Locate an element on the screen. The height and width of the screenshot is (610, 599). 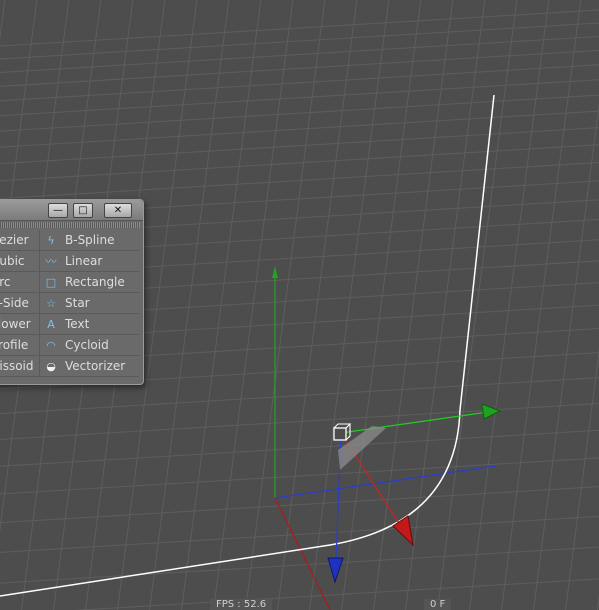
tool-star: ☆ Star is located at coordinates (89, 303).